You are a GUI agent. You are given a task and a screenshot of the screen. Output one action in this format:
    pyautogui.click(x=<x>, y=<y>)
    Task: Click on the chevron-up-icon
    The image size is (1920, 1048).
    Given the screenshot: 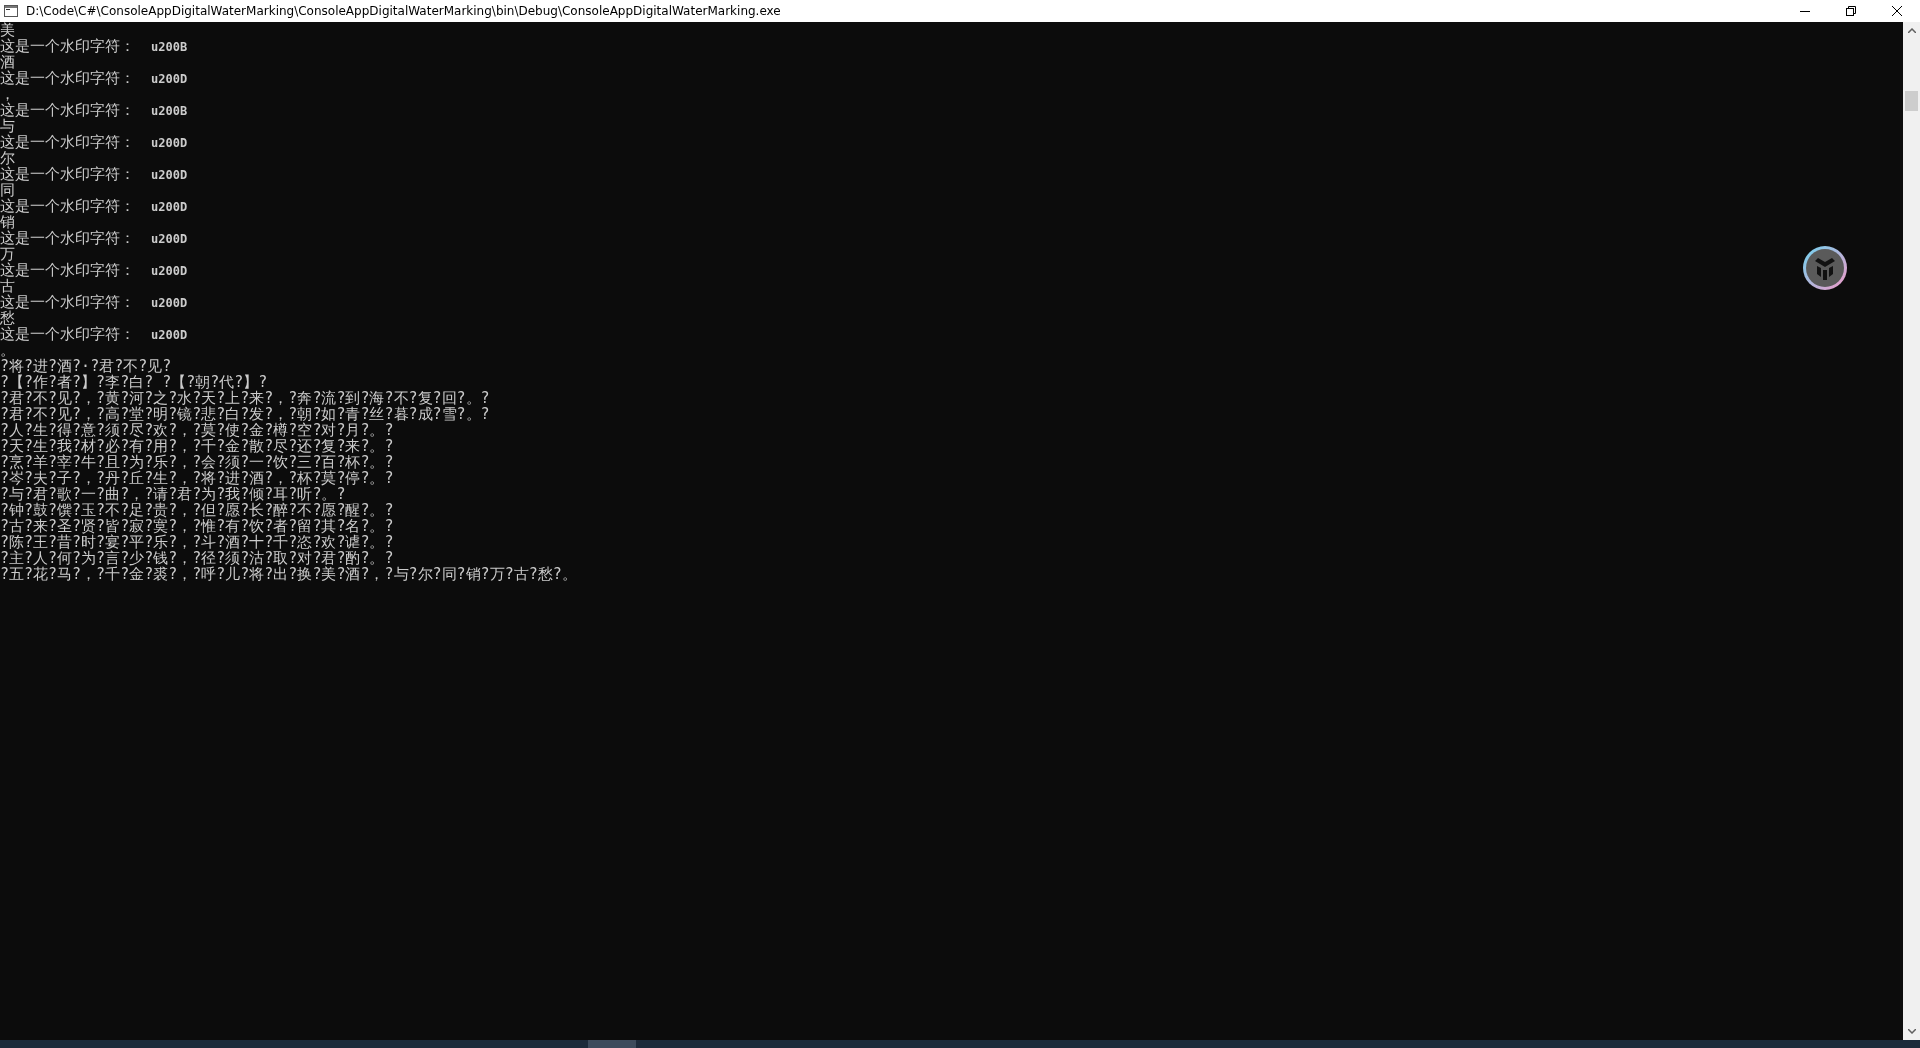 What is the action you would take?
    pyautogui.click(x=1911, y=30)
    